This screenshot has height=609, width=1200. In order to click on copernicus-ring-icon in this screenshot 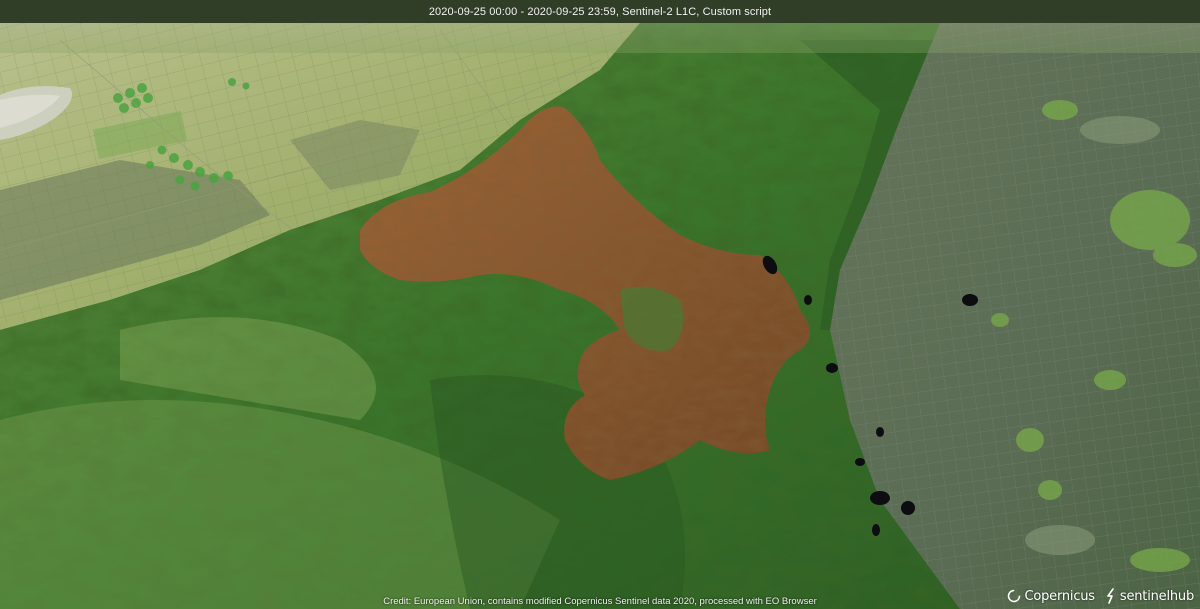, I will do `click(1014, 596)`.